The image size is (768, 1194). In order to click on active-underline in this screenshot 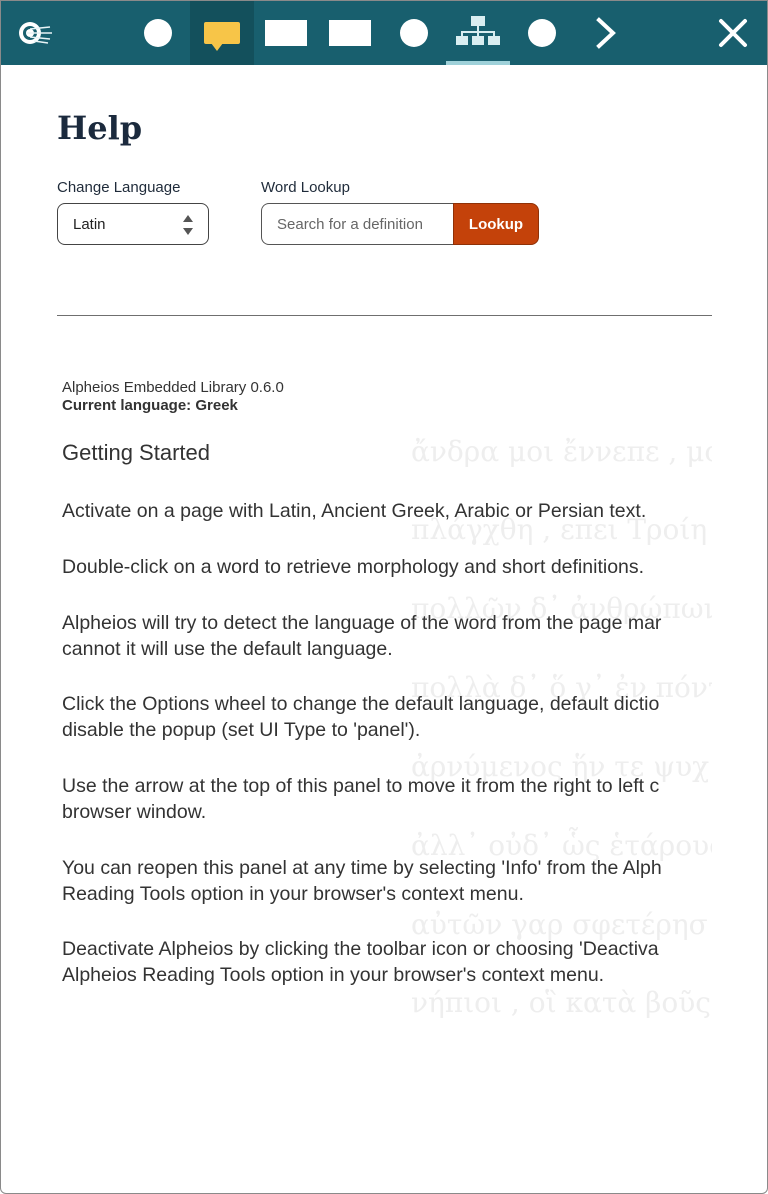, I will do `click(478, 63)`.